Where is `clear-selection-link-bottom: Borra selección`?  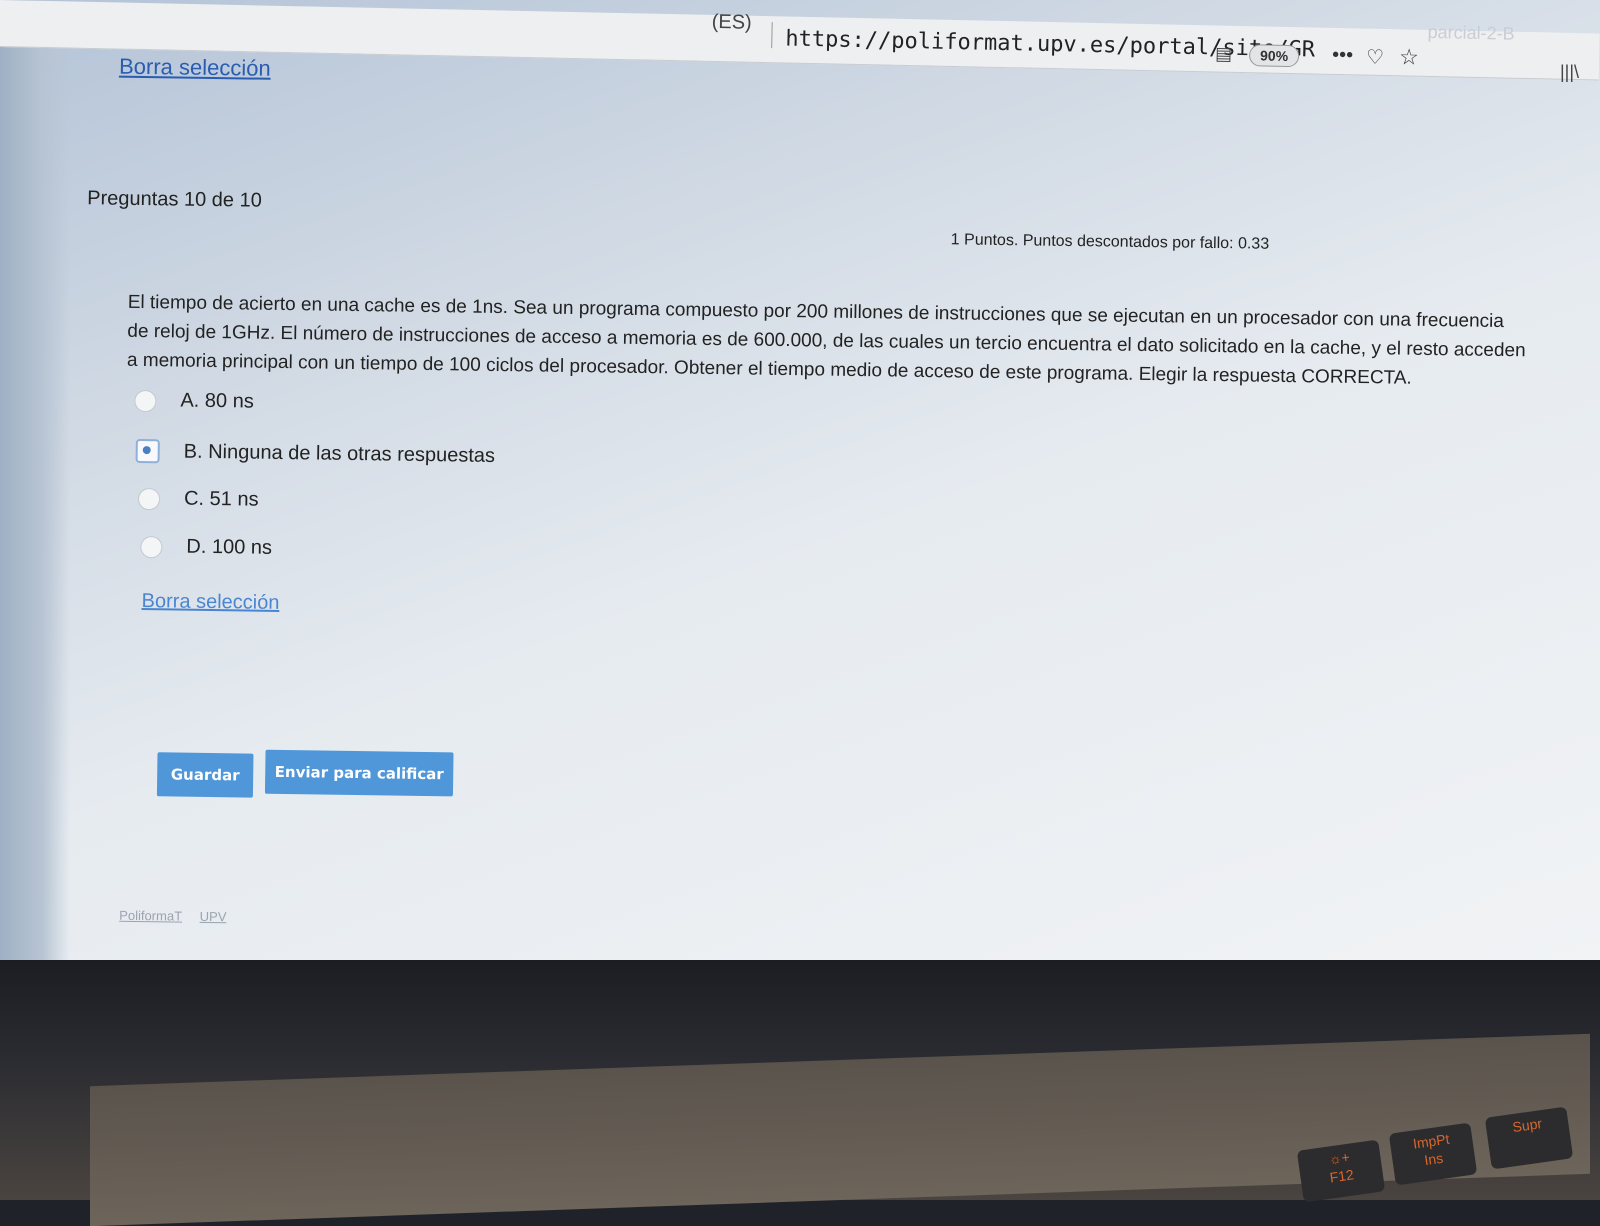
clear-selection-link-bottom: Borra selección is located at coordinates (210, 602).